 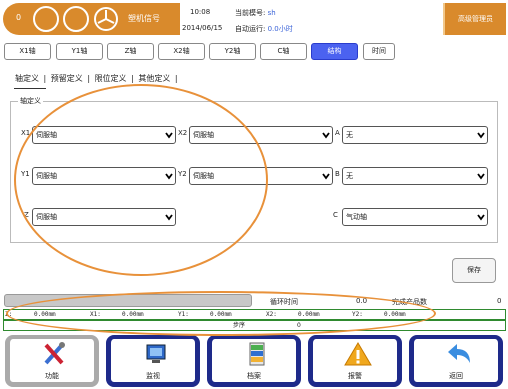 I want to click on nav-function-button: 功能, so click(x=52, y=361).